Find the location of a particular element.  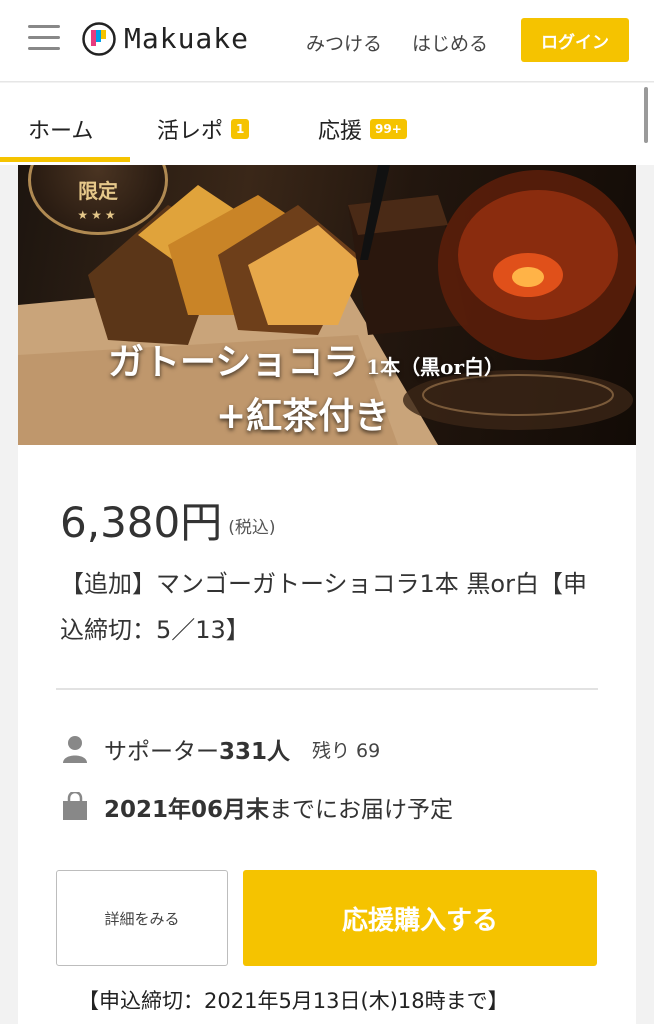

active-tab-indicator is located at coordinates (65, 159).